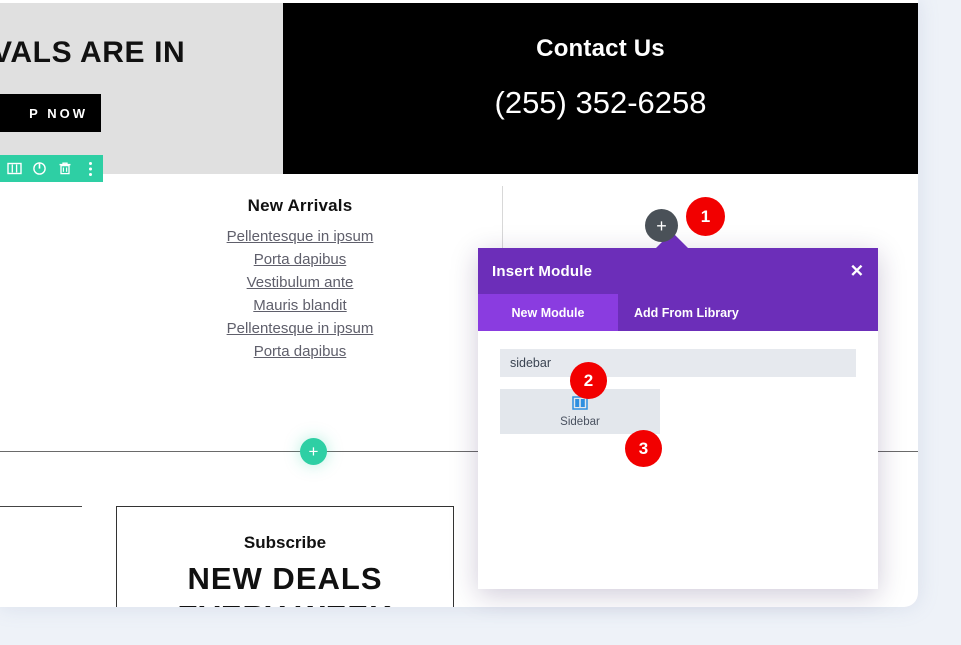 The width and height of the screenshot is (961, 645). What do you see at coordinates (661, 225) in the screenshot?
I see `add-module-button: +` at bounding box center [661, 225].